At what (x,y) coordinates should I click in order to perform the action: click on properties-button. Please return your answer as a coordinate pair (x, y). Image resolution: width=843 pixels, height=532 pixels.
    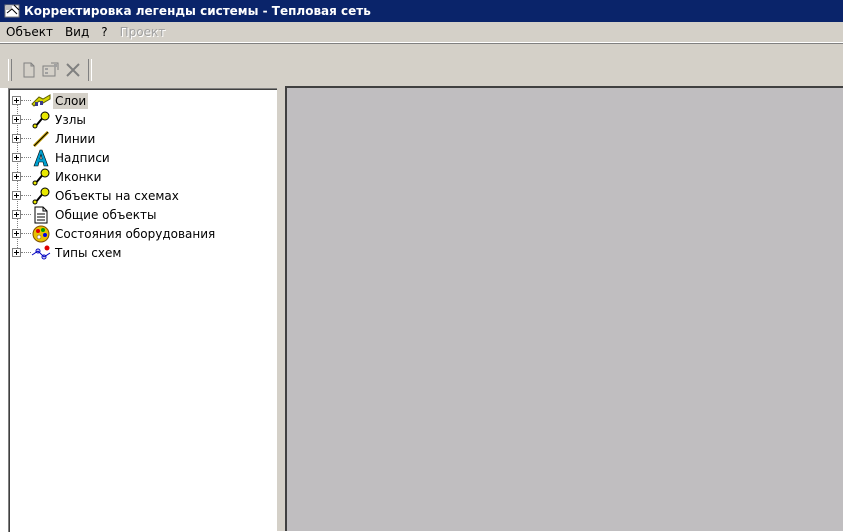
    Looking at the image, I should click on (51, 70).